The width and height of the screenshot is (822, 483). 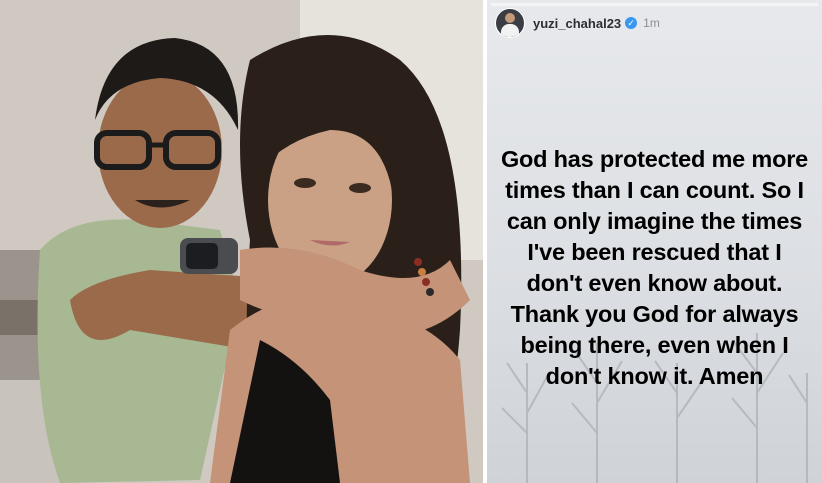 I want to click on story-username: yuzi_chahal23, so click(x=577, y=23).